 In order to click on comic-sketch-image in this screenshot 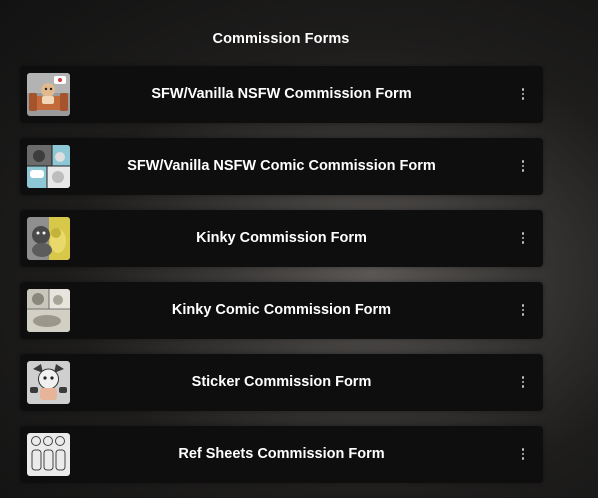, I will do `click(48, 310)`.